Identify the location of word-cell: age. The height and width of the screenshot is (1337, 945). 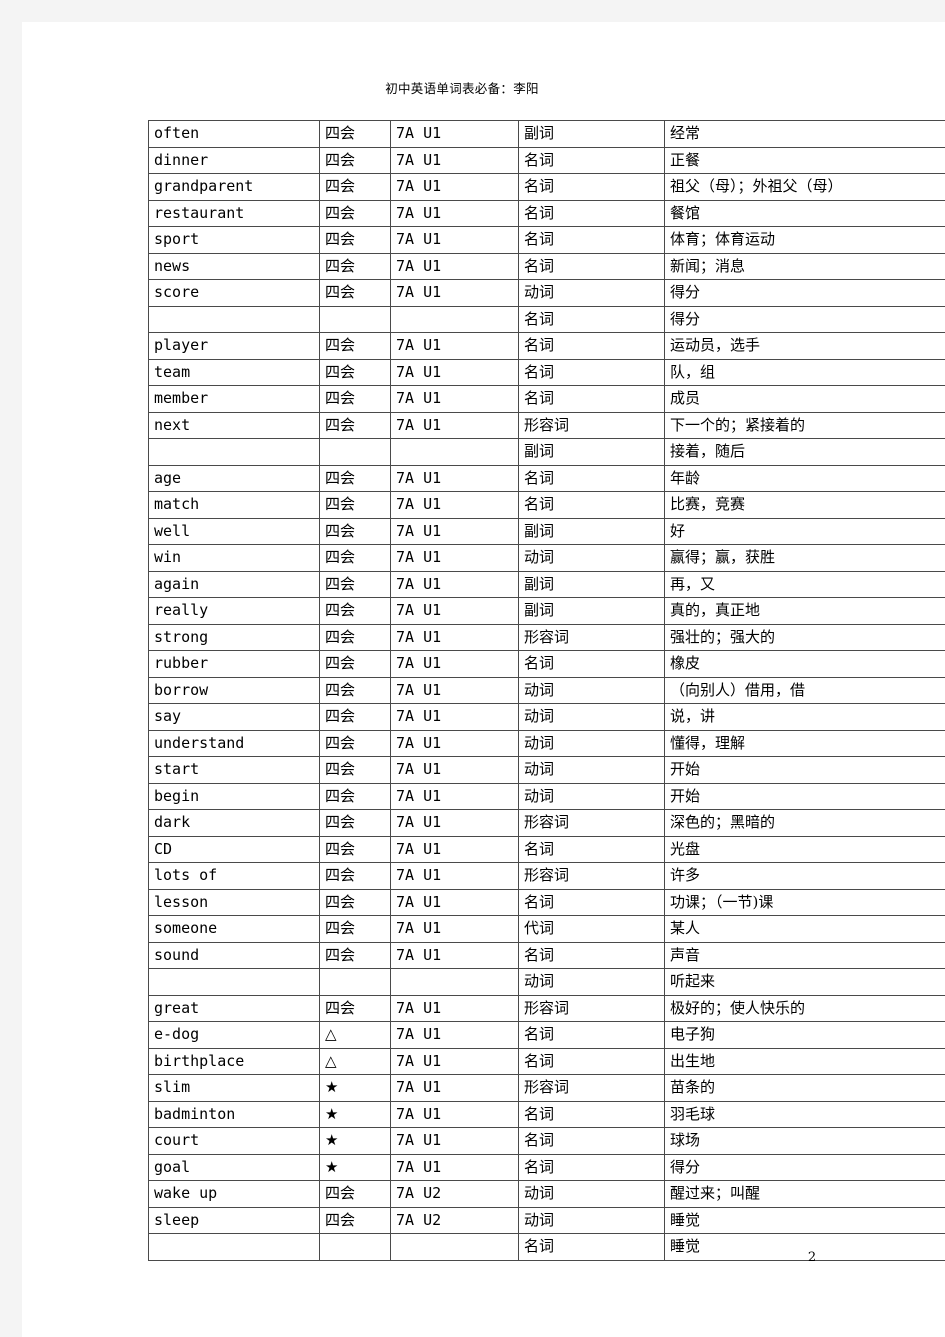
(234, 478).